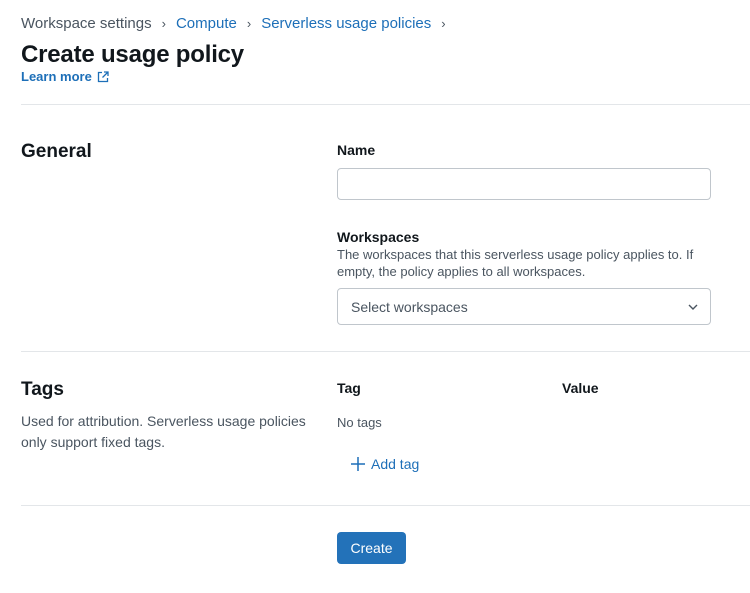 The image size is (750, 593). Describe the element at coordinates (385, 351) in the screenshot. I see `divider-general` at that location.